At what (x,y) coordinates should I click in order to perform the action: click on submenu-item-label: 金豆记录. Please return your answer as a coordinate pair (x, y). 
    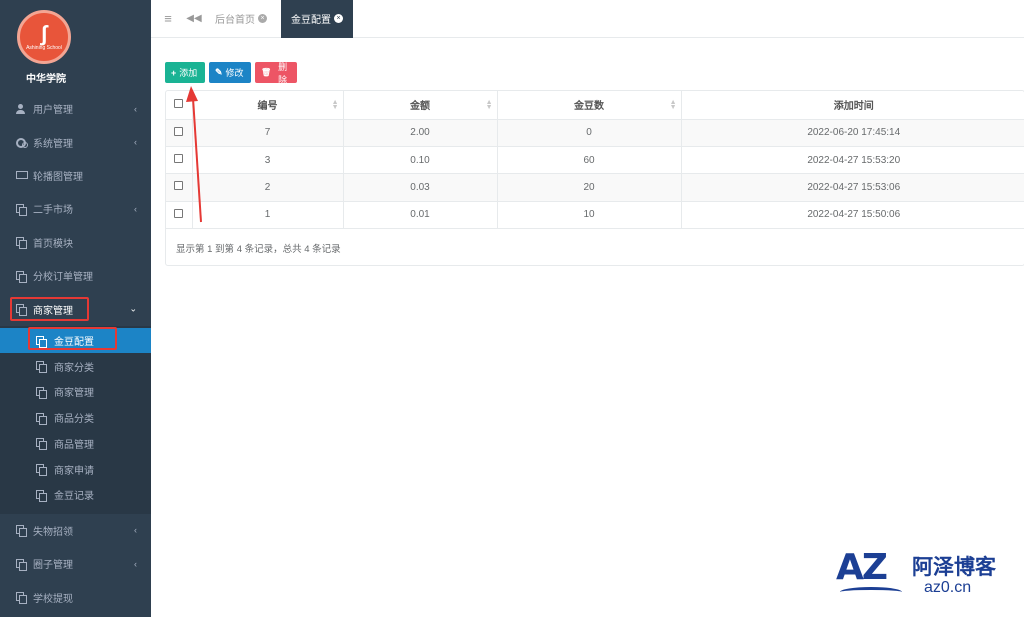
    Looking at the image, I should click on (74, 497).